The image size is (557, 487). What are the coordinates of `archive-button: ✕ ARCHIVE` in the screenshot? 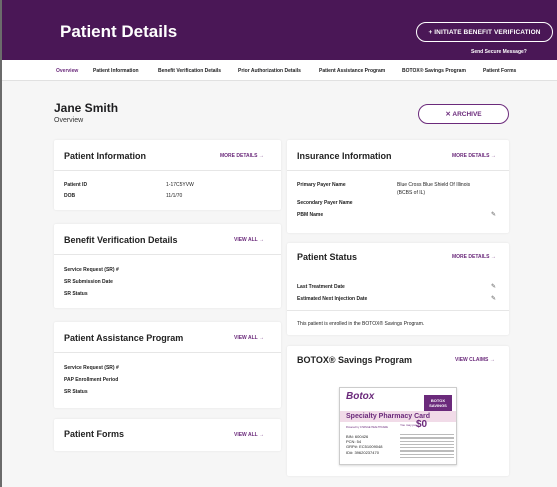 It's located at (463, 114).